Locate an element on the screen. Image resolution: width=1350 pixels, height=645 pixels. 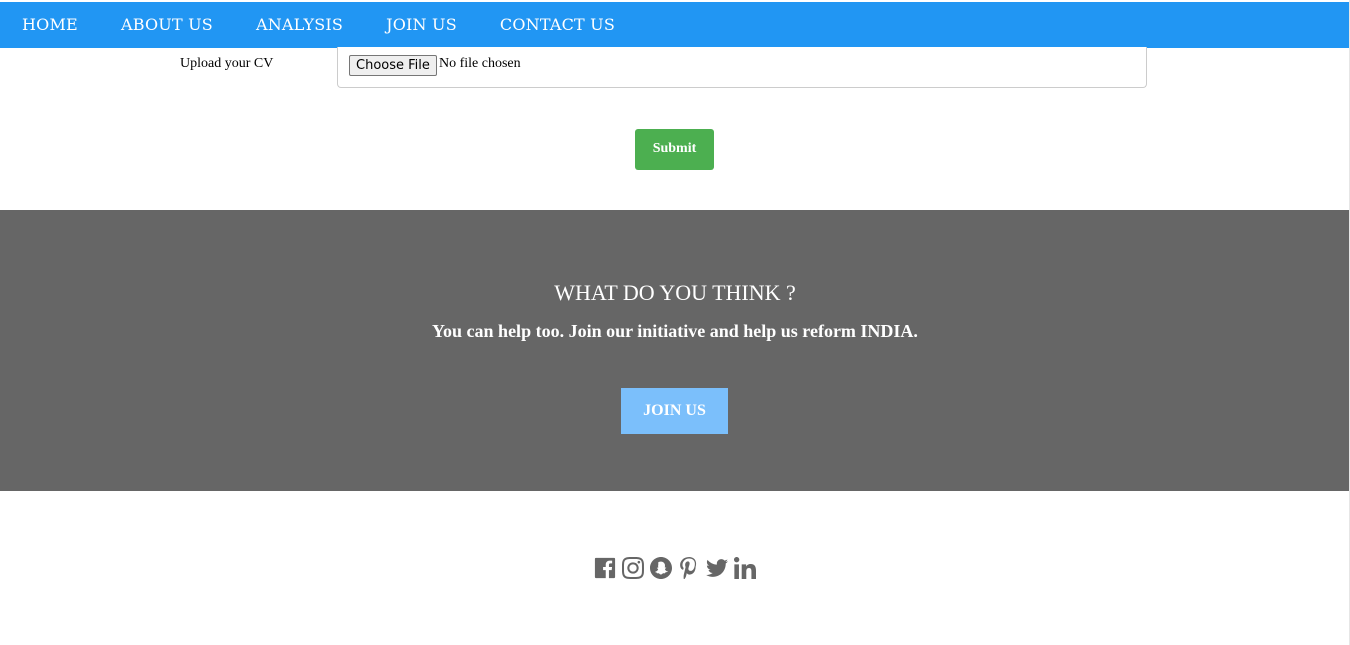
nav-about-us: ABOUT US is located at coordinates (166, 25).